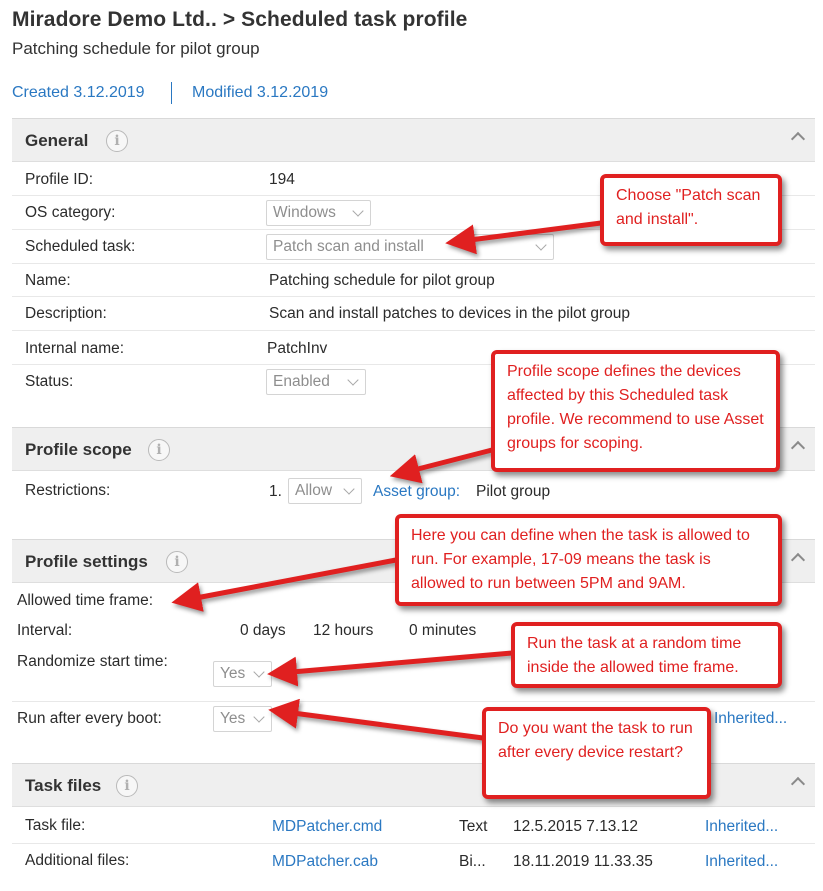 This screenshot has width=823, height=891. I want to click on run-after-boot-label: Run after every boot:, so click(89, 718).